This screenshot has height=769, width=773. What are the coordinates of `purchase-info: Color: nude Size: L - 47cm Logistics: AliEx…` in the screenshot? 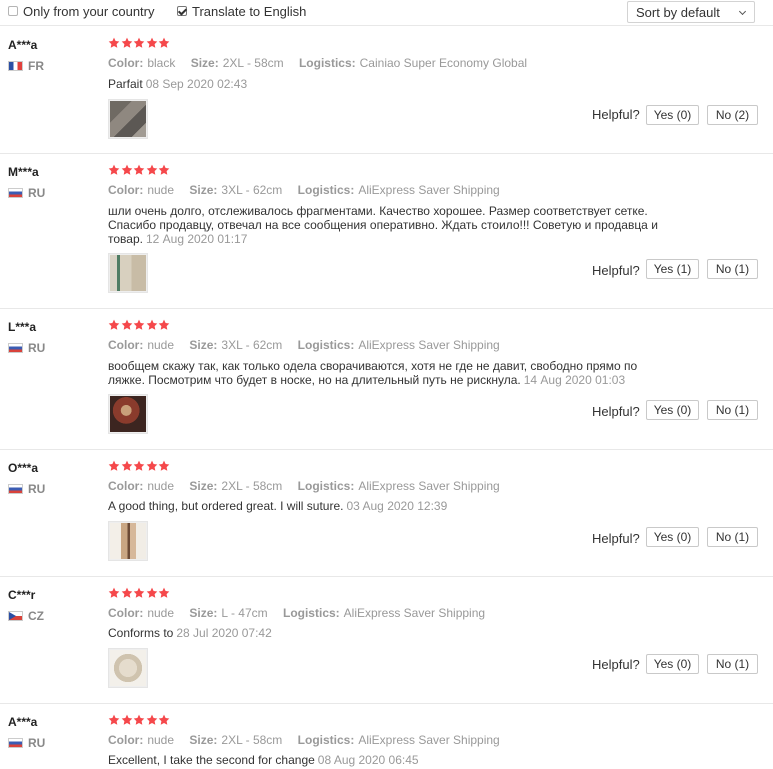 It's located at (302, 613).